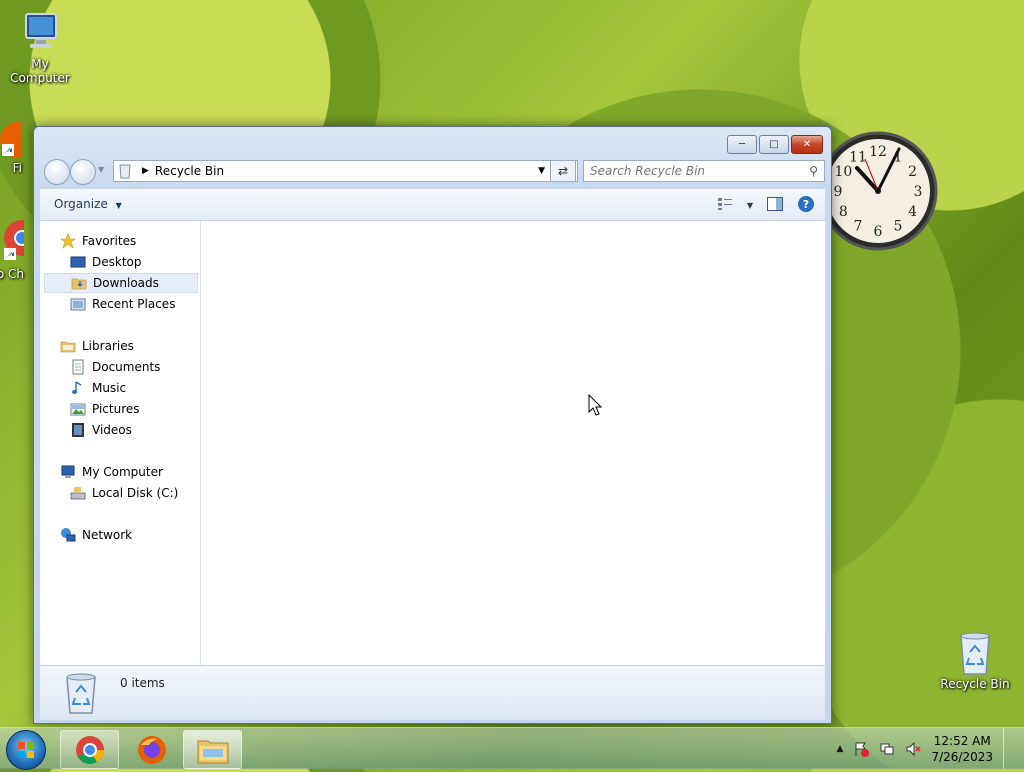 Image resolution: width=1024 pixels, height=772 pixels. I want to click on start-button, so click(26, 750).